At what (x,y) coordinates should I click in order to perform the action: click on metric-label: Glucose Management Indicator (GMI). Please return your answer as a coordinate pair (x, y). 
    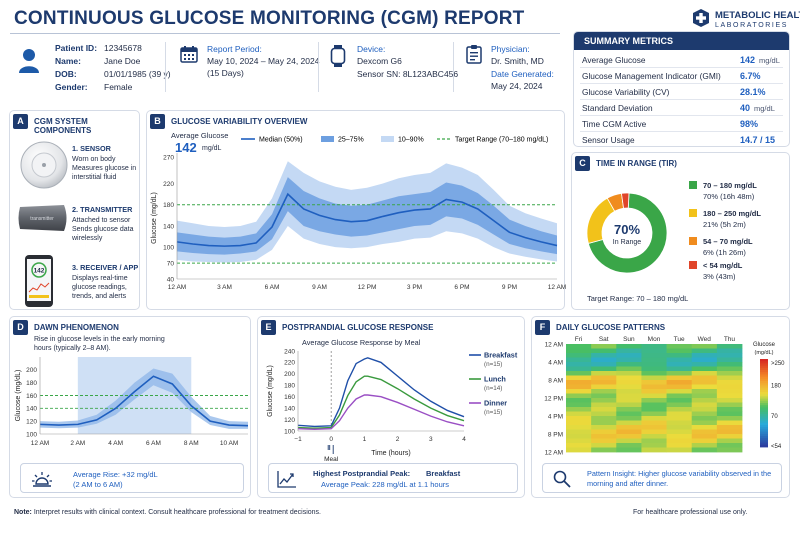
    Looking at the image, I should click on (651, 76).